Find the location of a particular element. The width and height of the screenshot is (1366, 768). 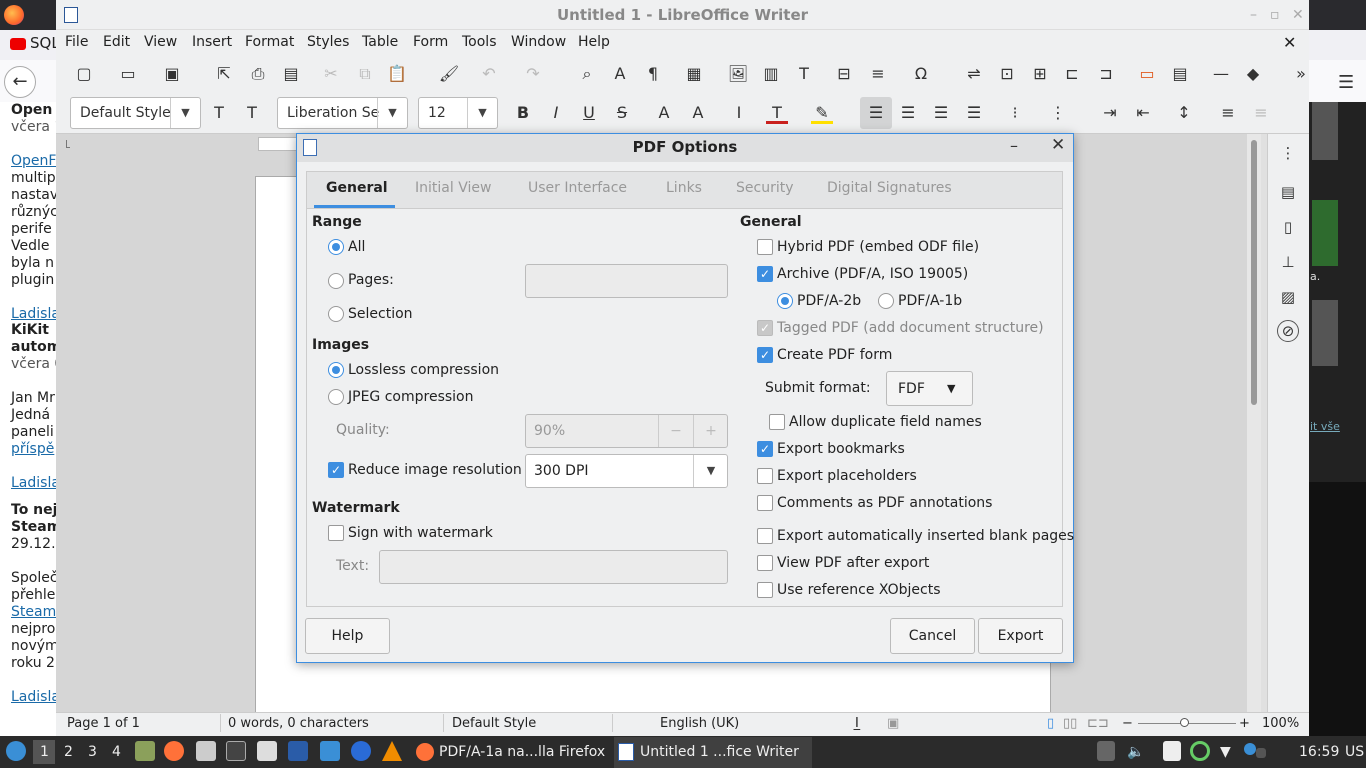

pdfa-2b-label: PDF/A-2b is located at coordinates (829, 301).